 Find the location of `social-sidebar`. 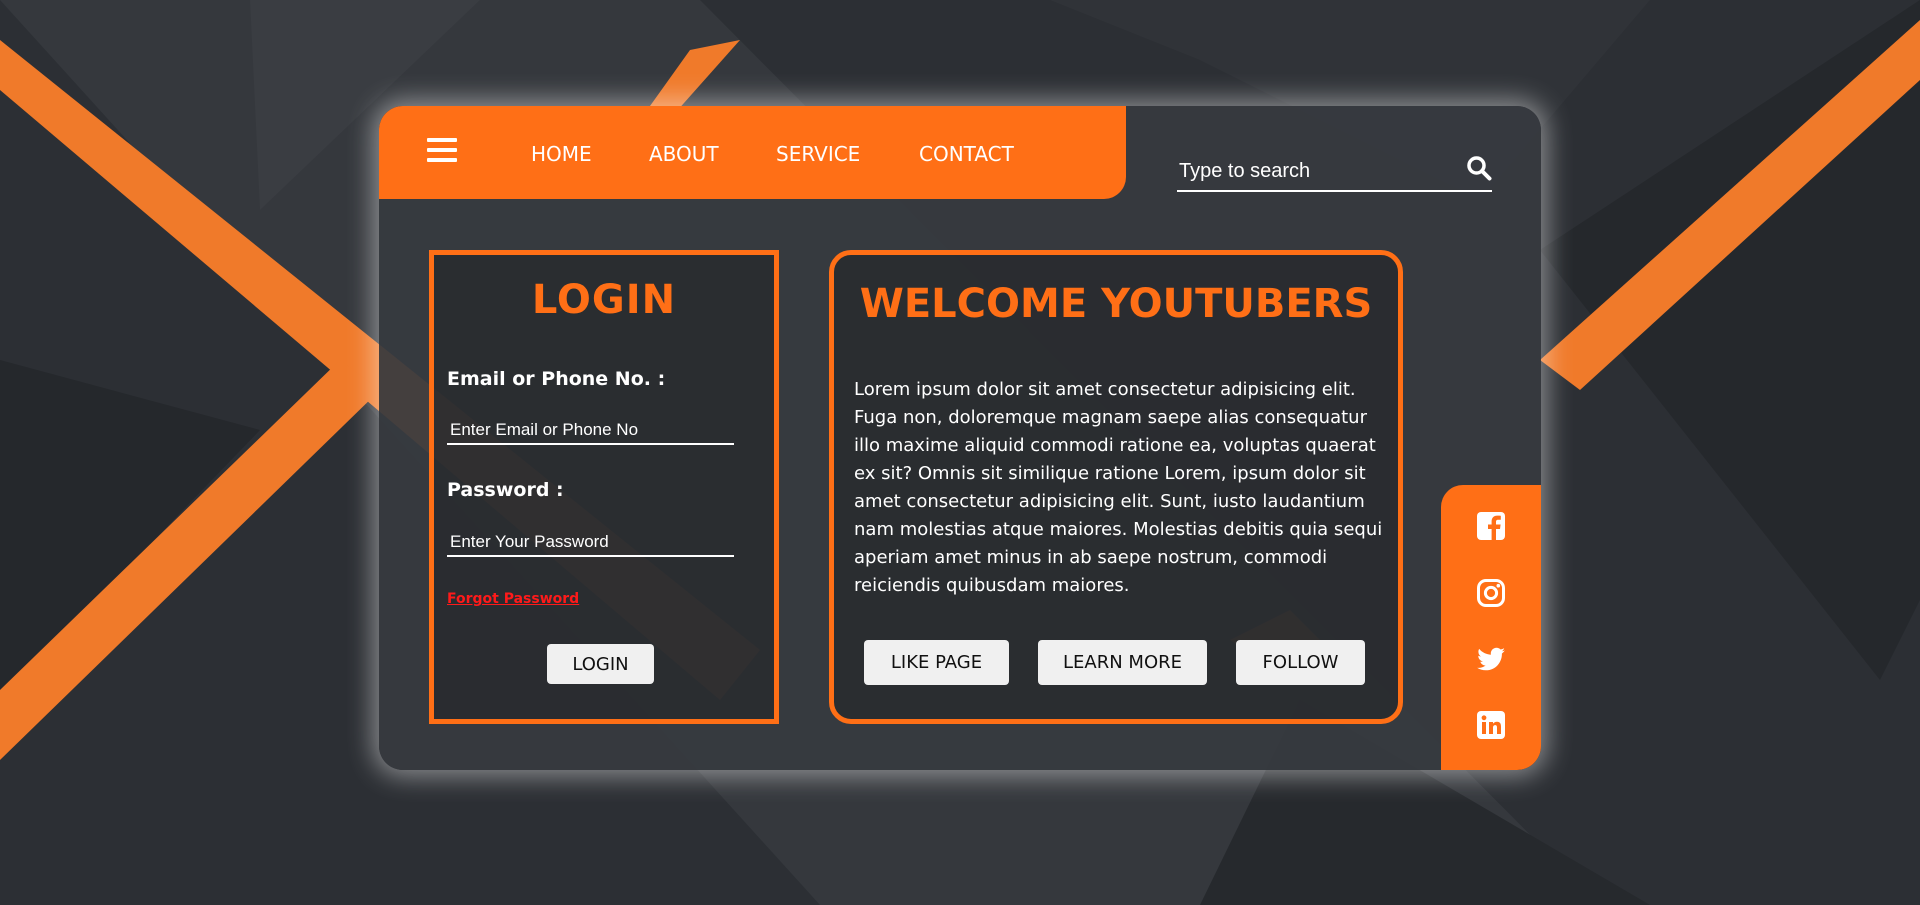

social-sidebar is located at coordinates (1491, 627).